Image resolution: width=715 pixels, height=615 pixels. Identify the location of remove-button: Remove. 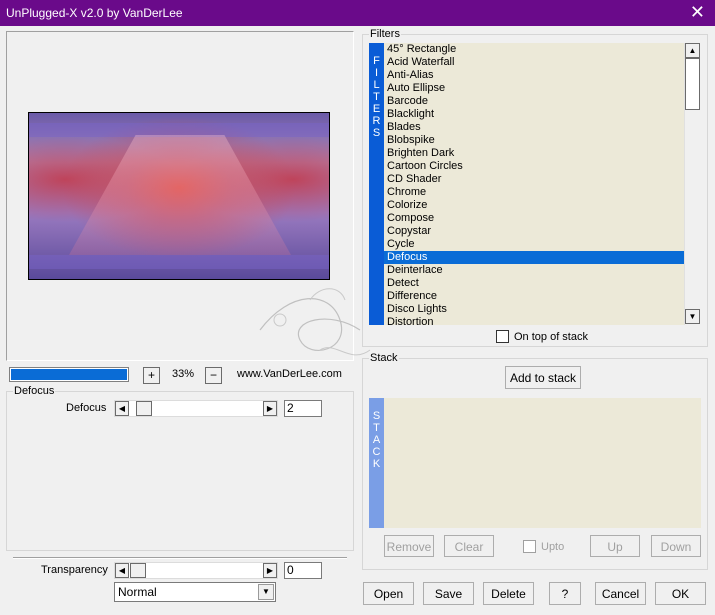
(409, 546).